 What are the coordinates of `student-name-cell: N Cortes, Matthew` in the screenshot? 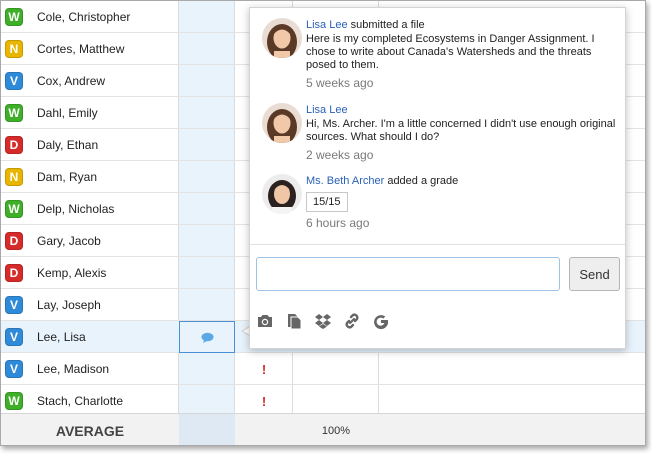 It's located at (90, 49).